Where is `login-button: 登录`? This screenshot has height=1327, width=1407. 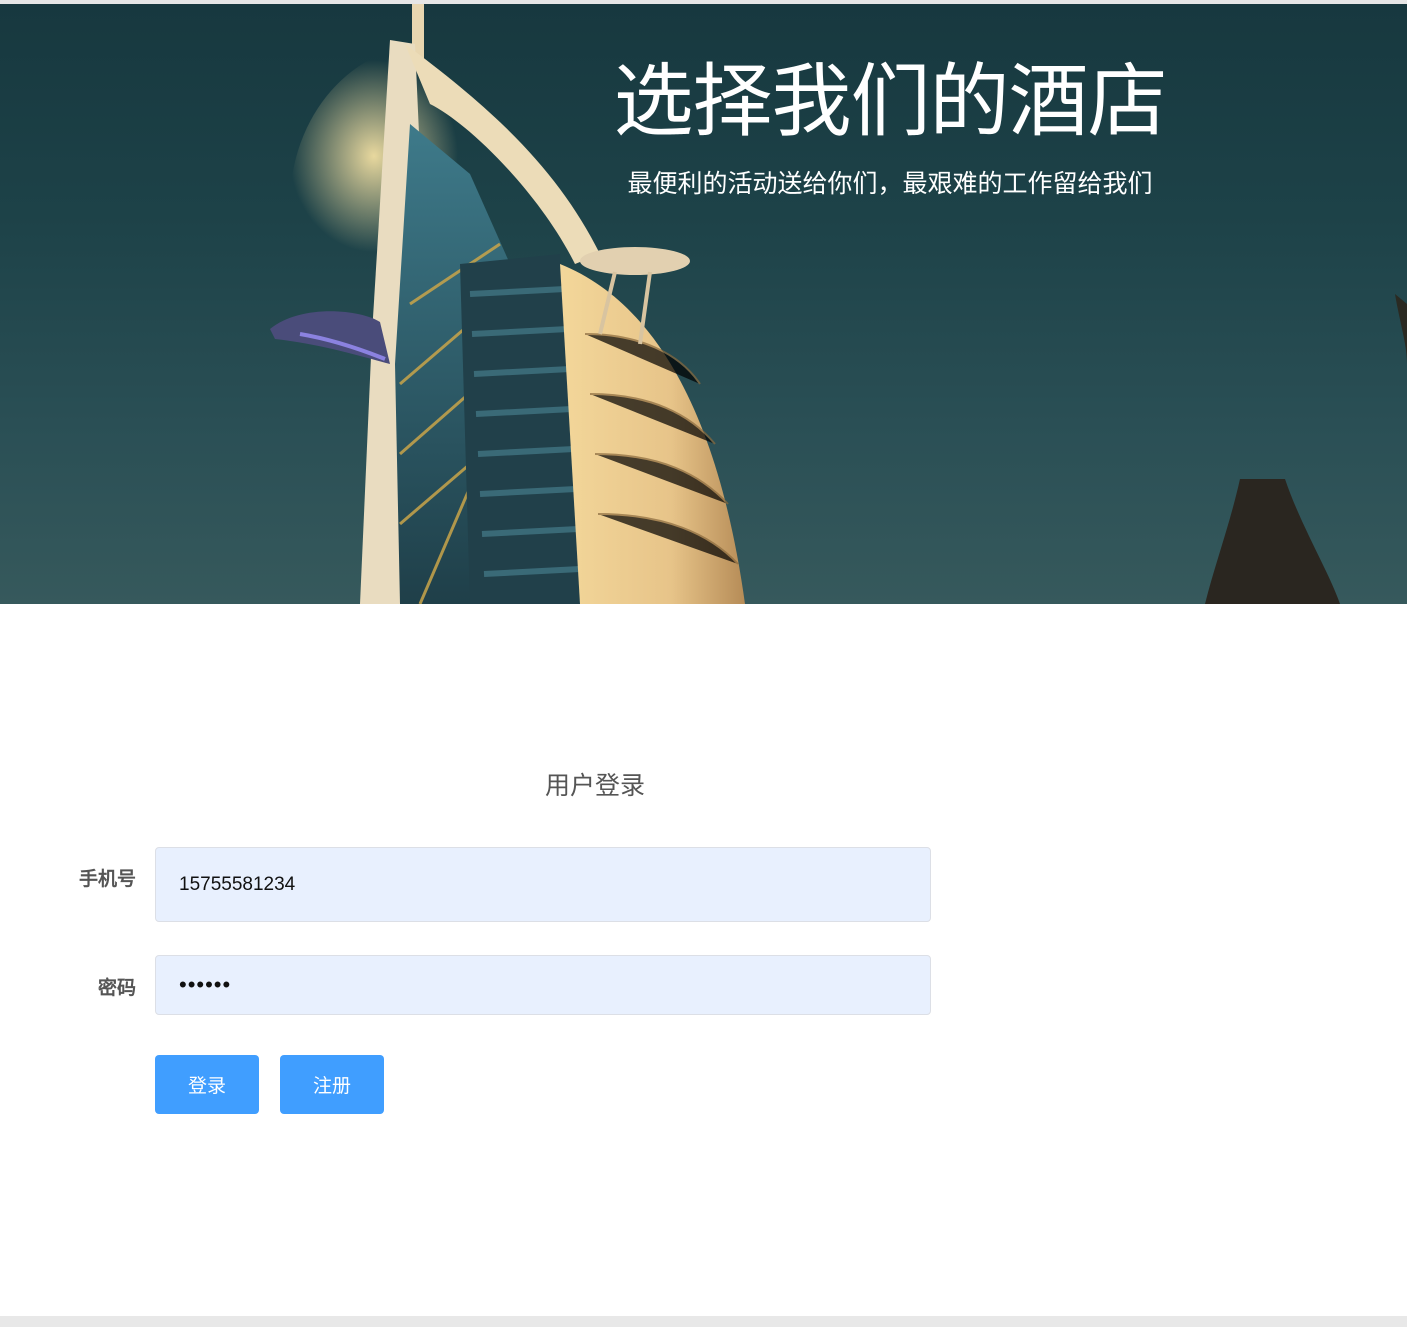
login-button: 登录 is located at coordinates (207, 1084).